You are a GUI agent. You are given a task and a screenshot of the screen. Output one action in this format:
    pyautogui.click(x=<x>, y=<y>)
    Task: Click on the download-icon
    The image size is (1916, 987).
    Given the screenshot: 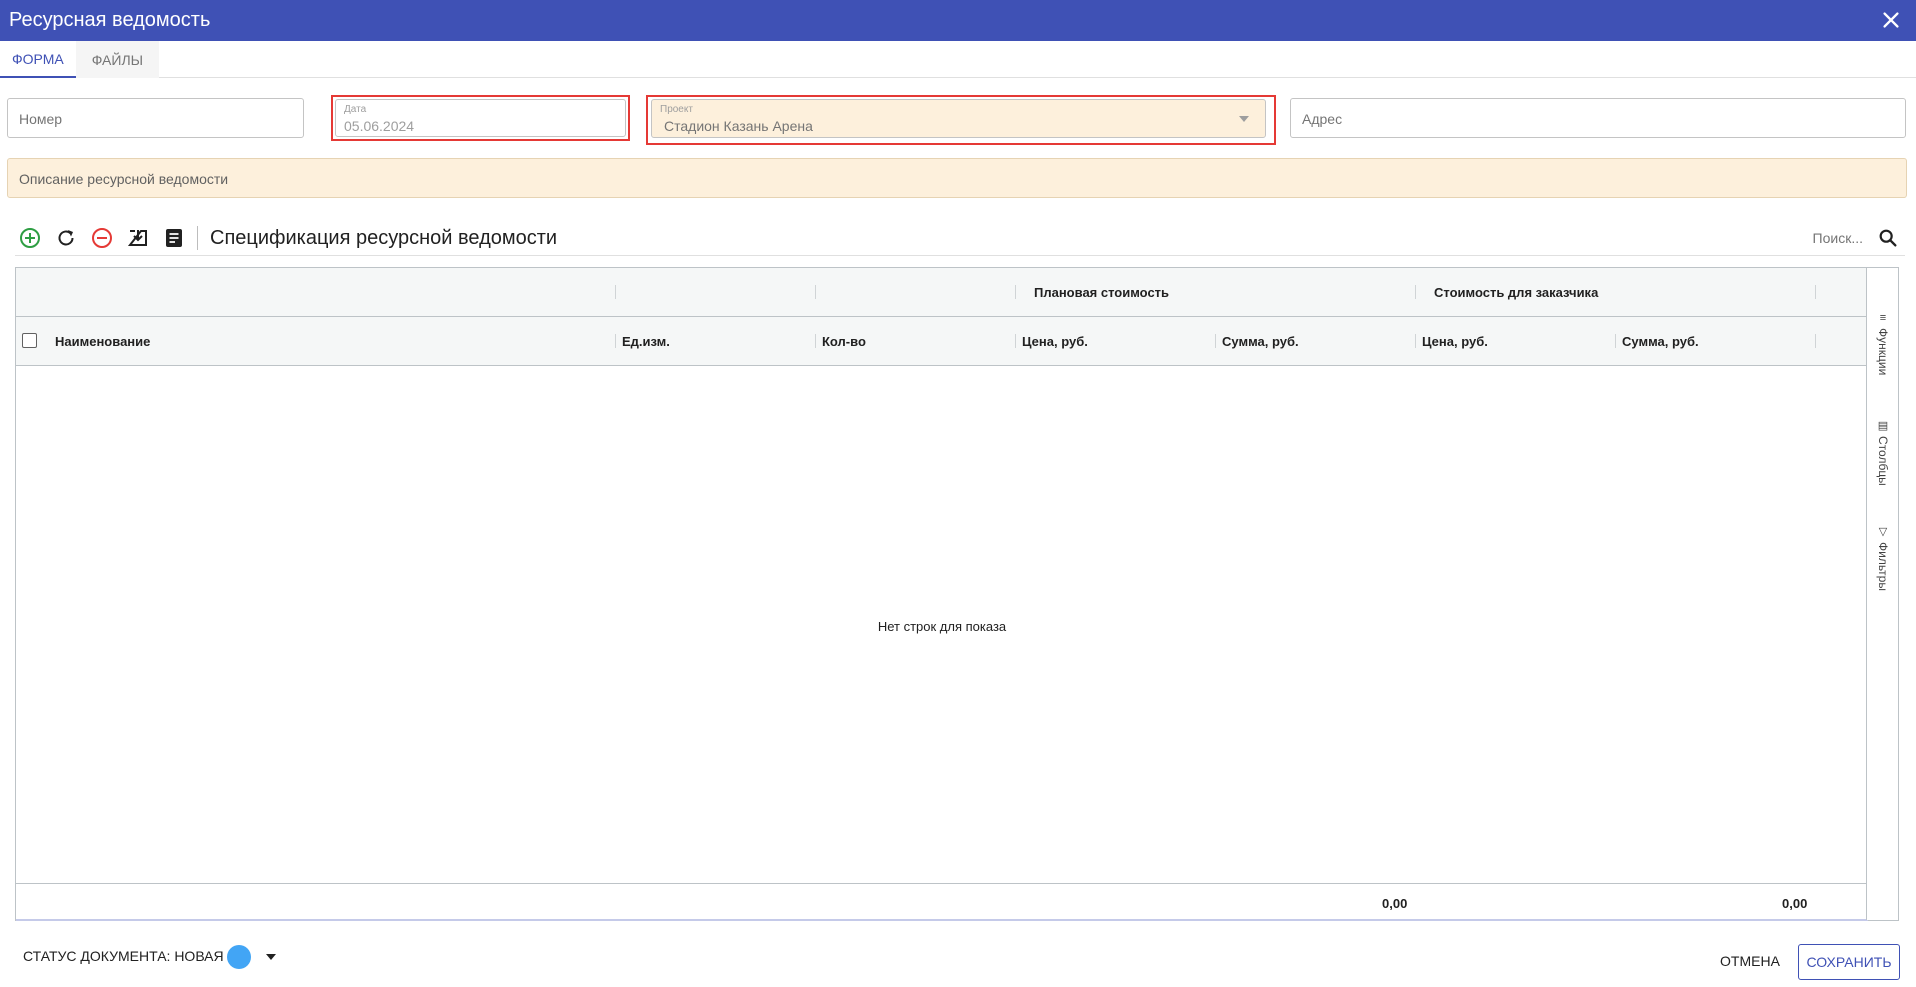 What is the action you would take?
    pyautogui.click(x=138, y=238)
    